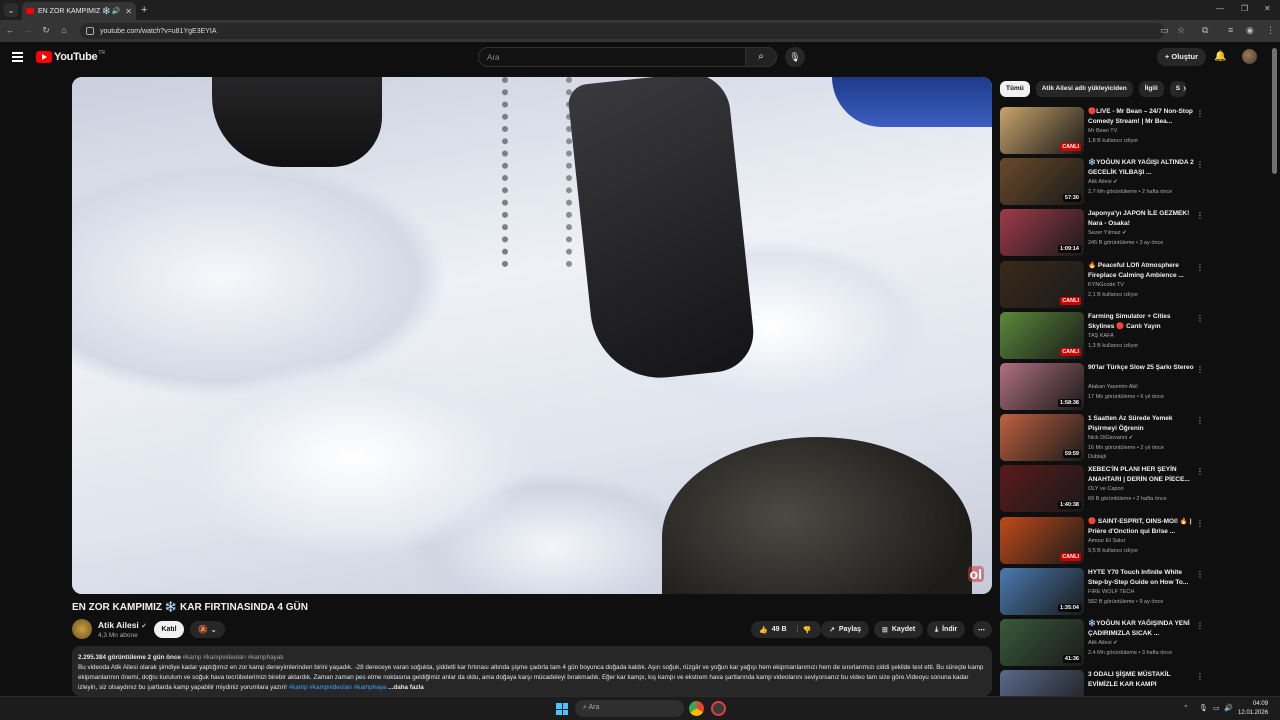  I want to click on browser-tab: EN ZOR KAMPIMIZ ❄️ KAR 🔊 ✕, so click(79, 11).